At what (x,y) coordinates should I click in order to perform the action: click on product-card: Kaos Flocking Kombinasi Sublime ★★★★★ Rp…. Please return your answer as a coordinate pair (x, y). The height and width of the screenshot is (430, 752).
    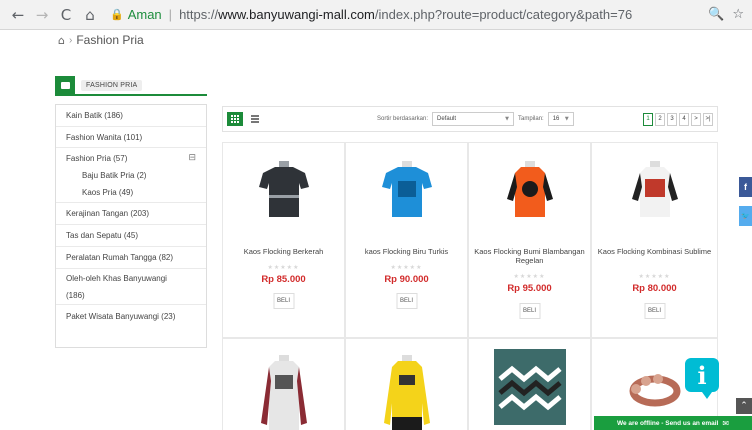
    Looking at the image, I should click on (654, 240).